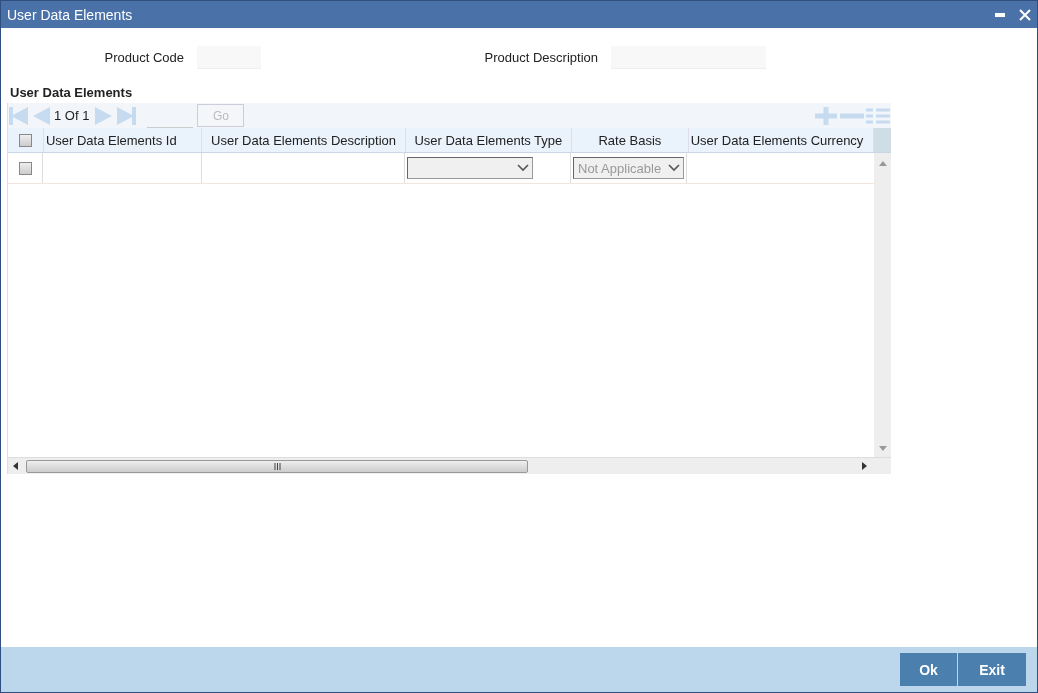  What do you see at coordinates (470, 168) in the screenshot?
I see `type-dropdown` at bounding box center [470, 168].